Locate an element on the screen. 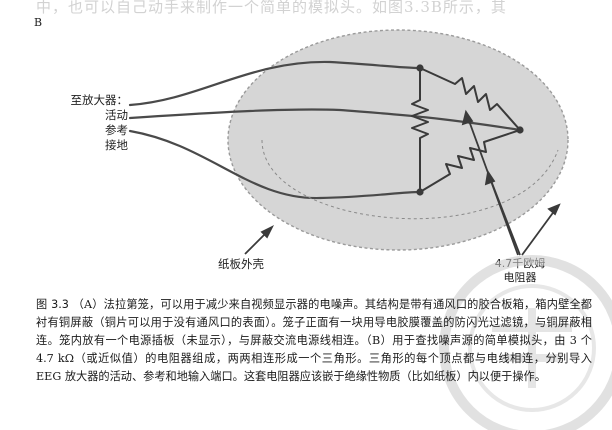  label-active: 活动 is located at coordinates (116, 115).